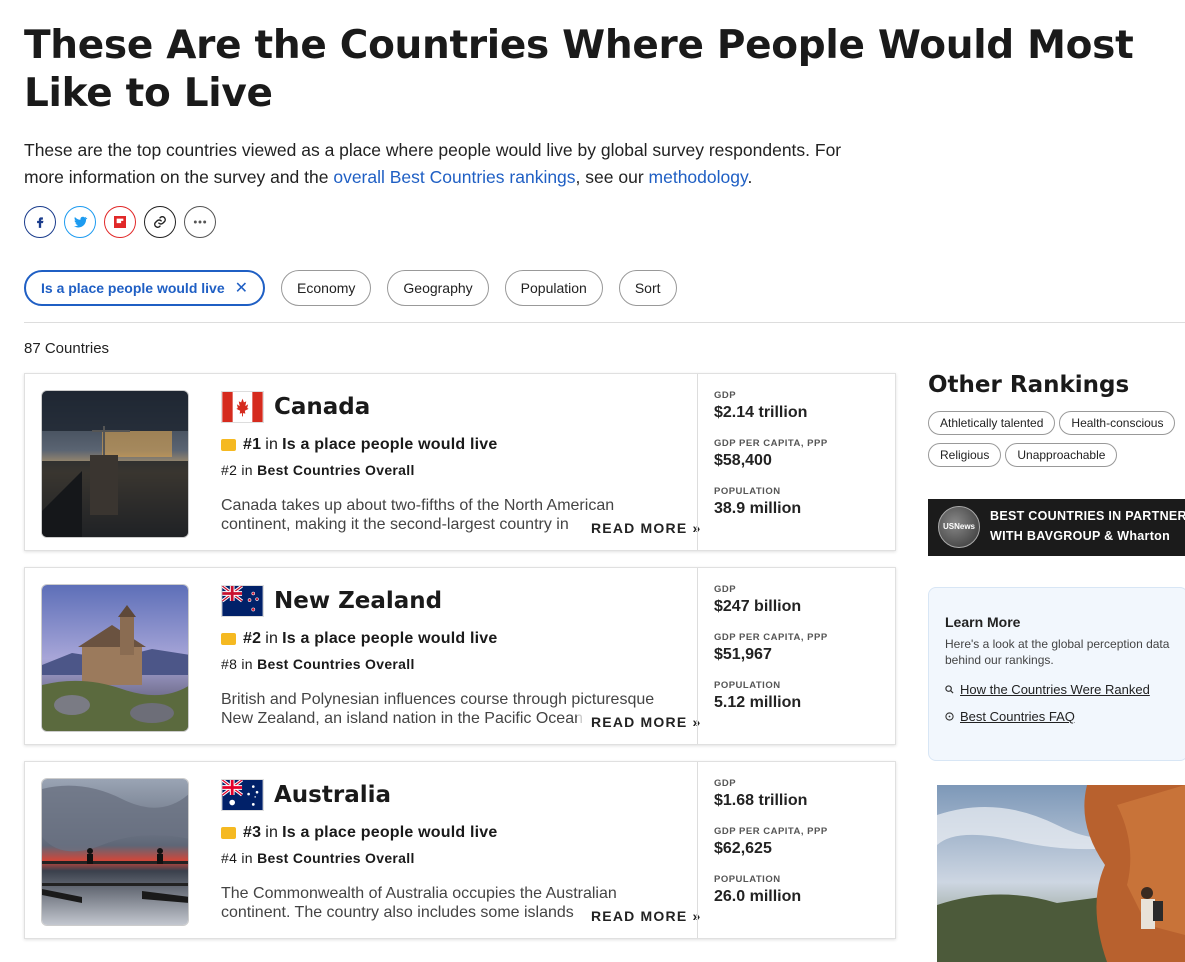 The image size is (1185, 962). Describe the element at coordinates (456, 858) in the screenshot. I see `overall-rank: #4 in Best Countries Overall` at that location.